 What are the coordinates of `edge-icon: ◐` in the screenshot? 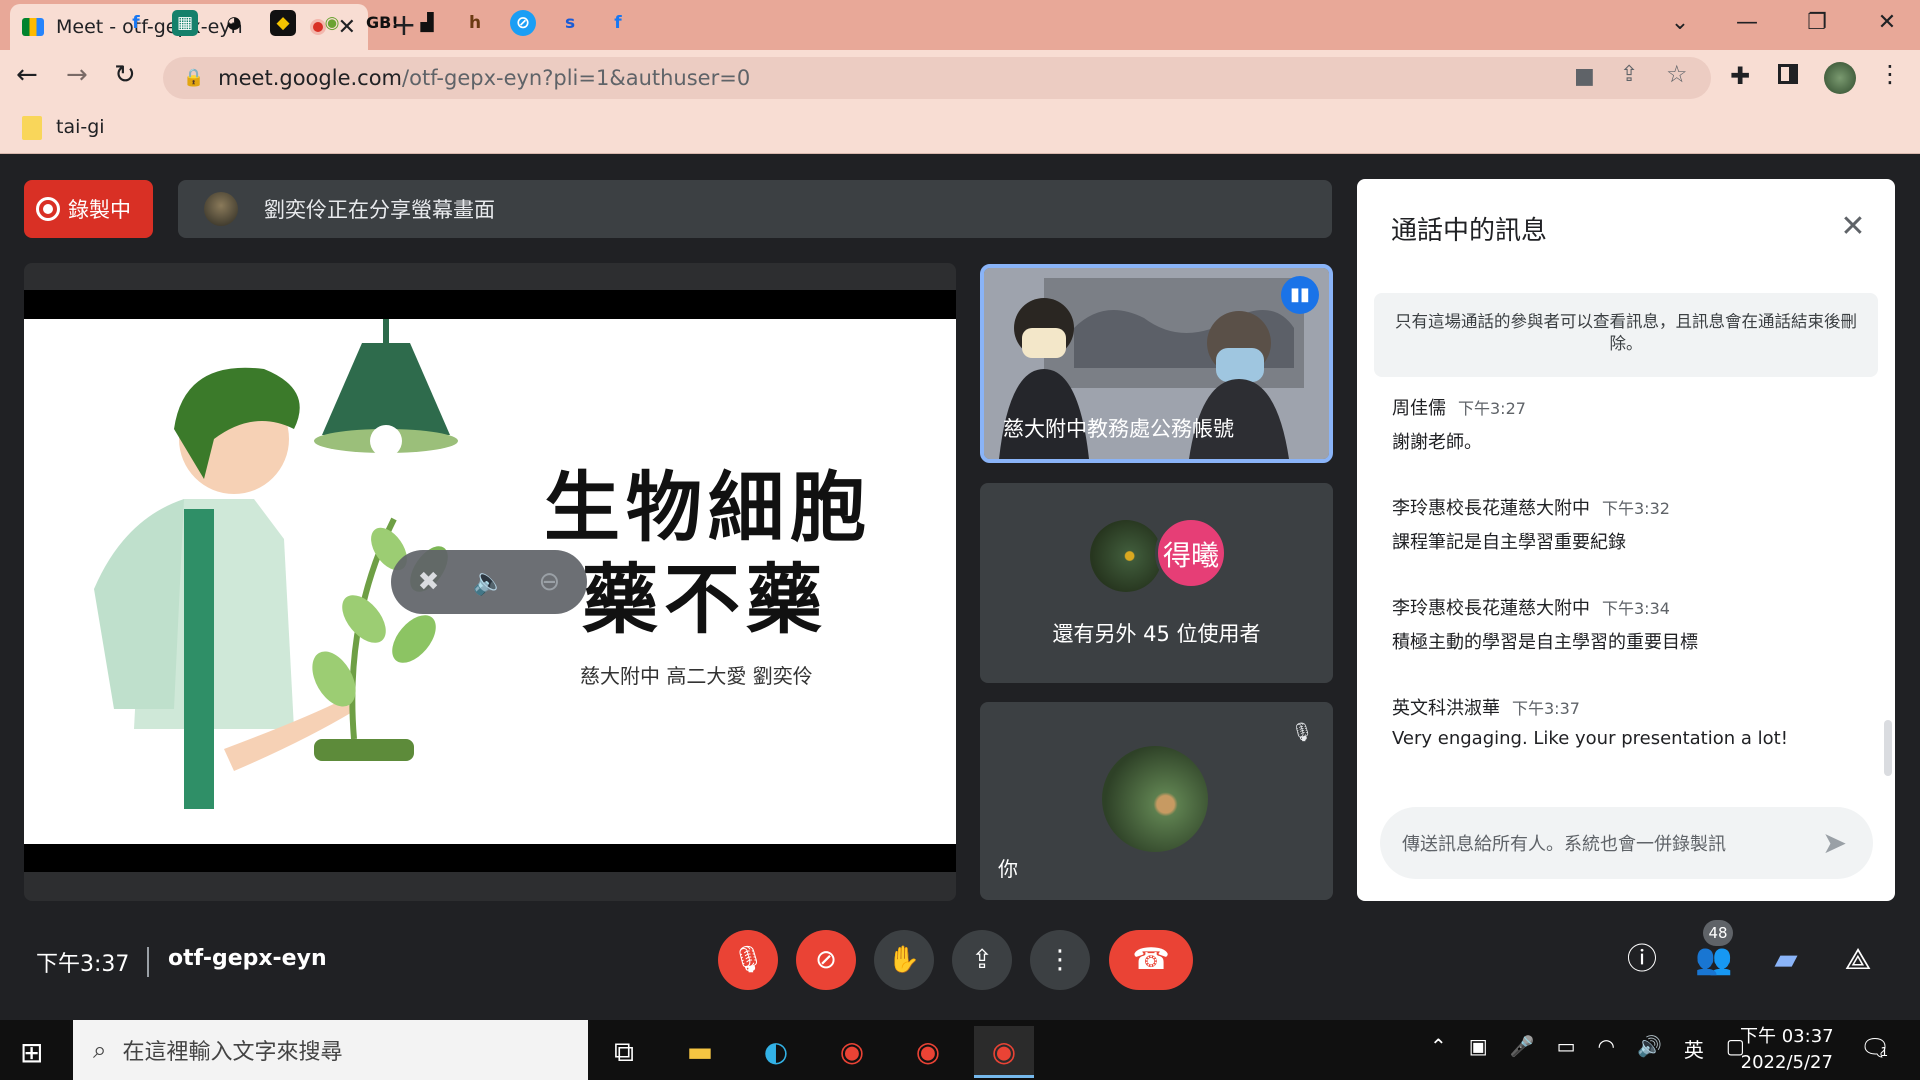 It's located at (776, 1052).